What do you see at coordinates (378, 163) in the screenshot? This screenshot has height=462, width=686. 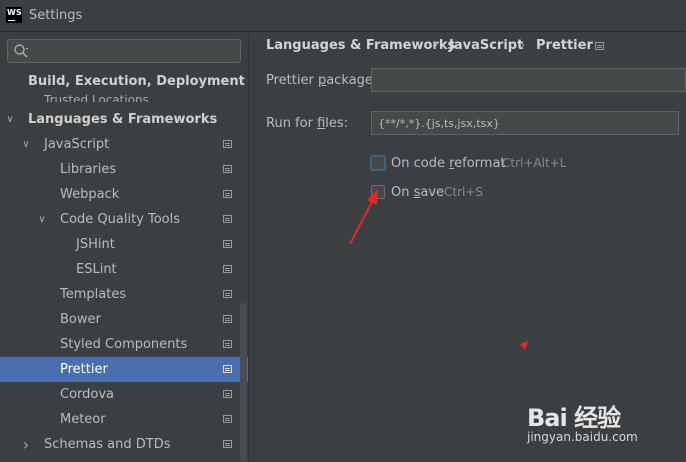 I see `on-code-reformat-checkbox` at bounding box center [378, 163].